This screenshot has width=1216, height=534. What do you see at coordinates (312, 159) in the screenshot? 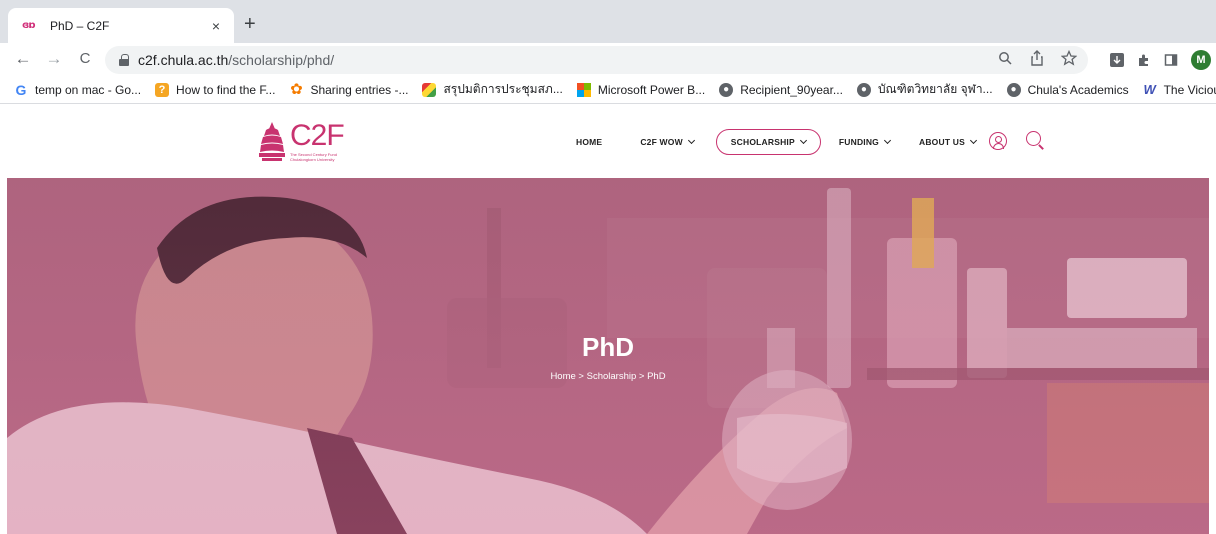
I see `logo-subtitle: Chulalongkorn University` at bounding box center [312, 159].